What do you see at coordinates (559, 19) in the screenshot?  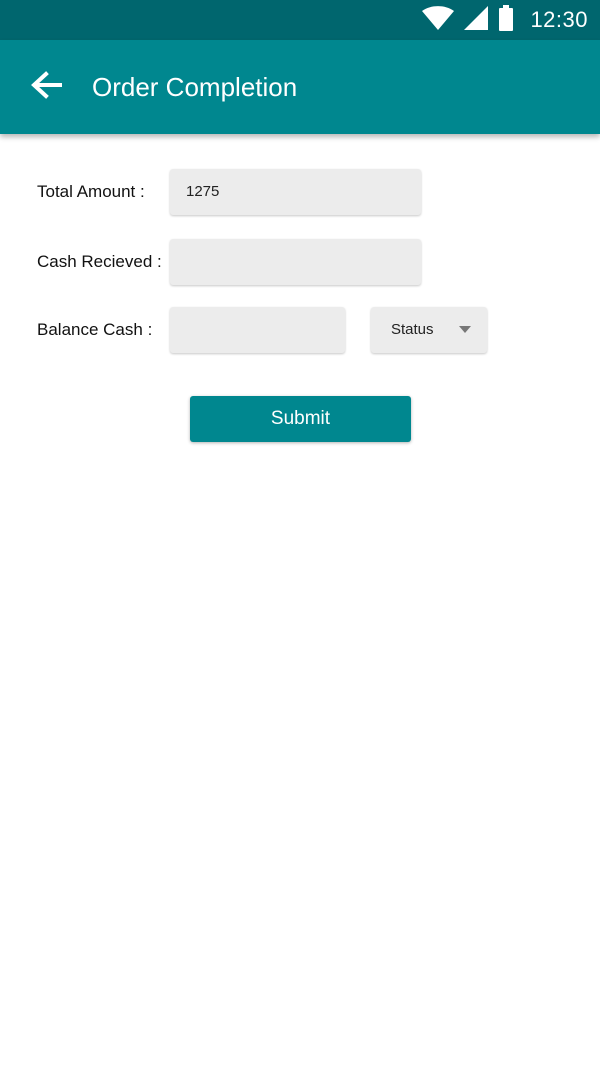 I see `status-time: 12:30` at bounding box center [559, 19].